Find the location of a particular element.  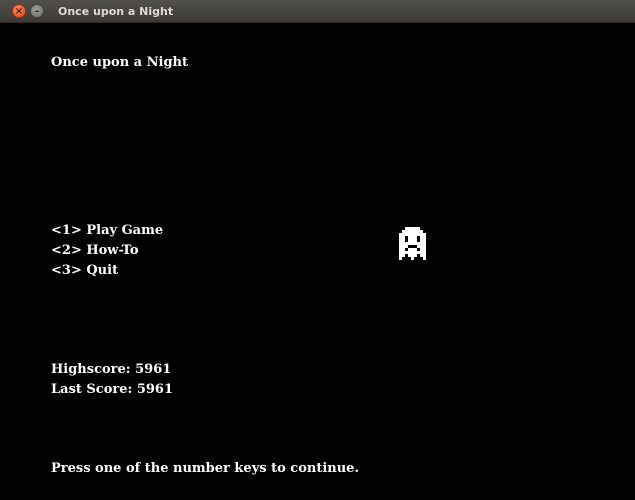

close-window-button: × is located at coordinates (19, 11).